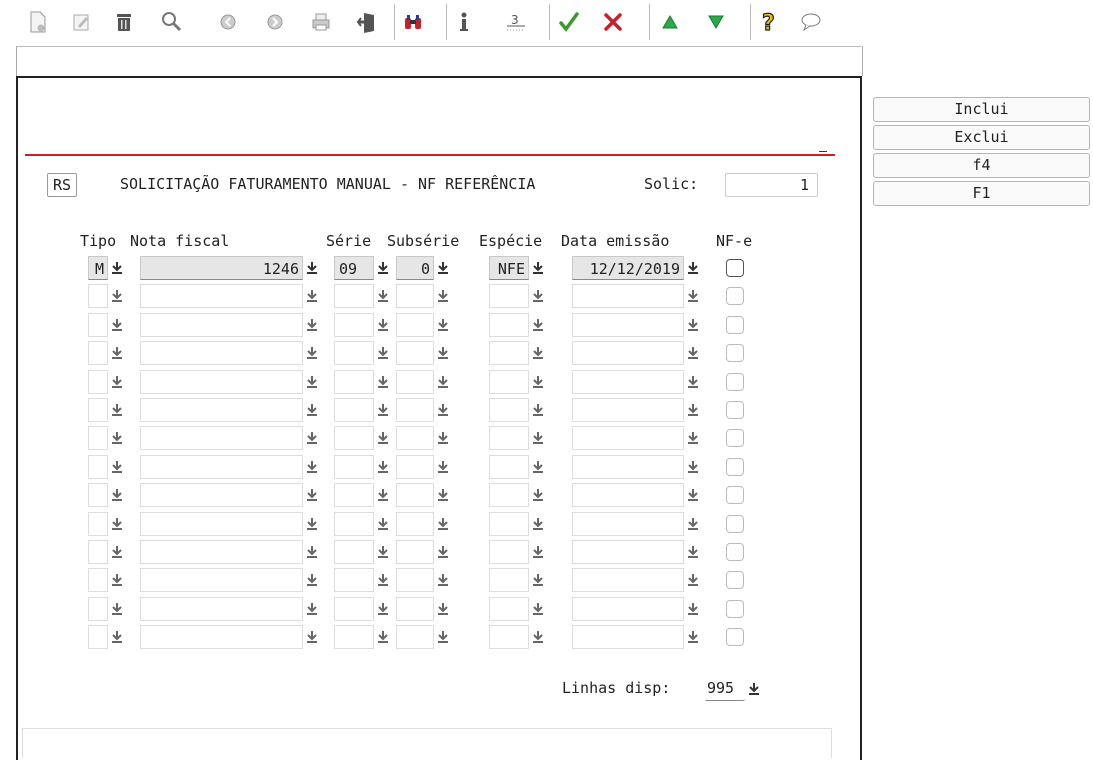 This screenshot has height=760, width=1093. What do you see at coordinates (413, 22) in the screenshot?
I see `binoculars-icon` at bounding box center [413, 22].